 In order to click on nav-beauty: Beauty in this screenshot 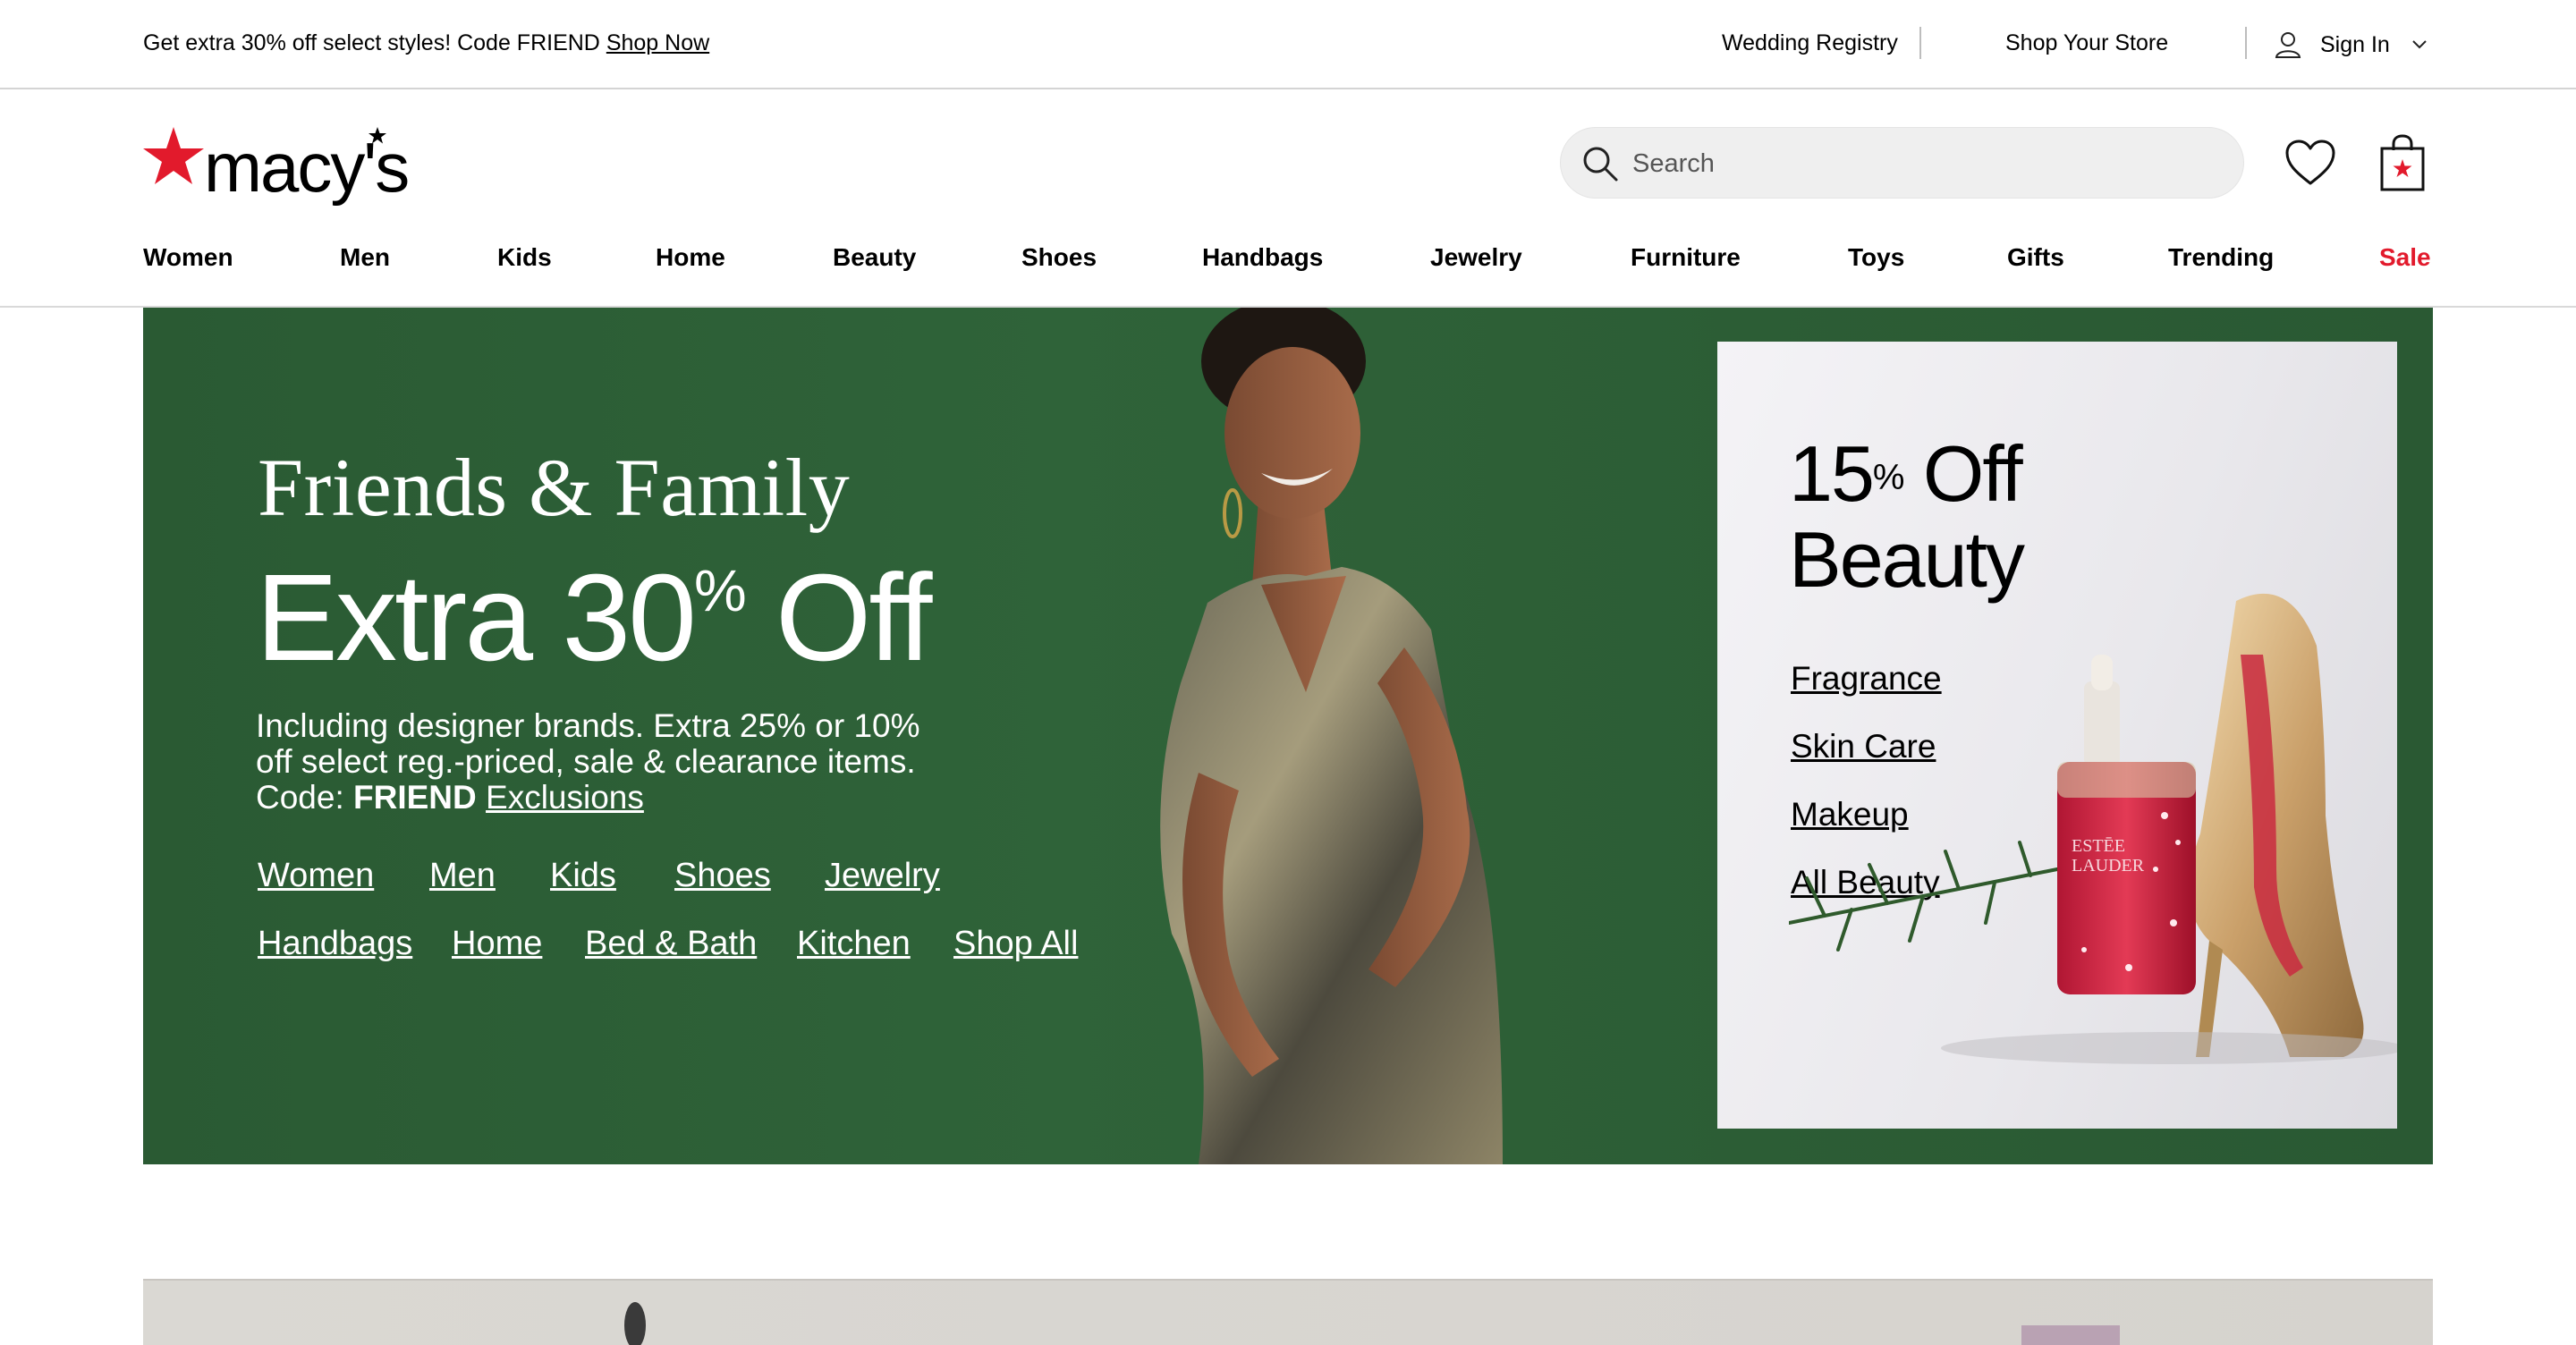, I will do `click(874, 257)`.